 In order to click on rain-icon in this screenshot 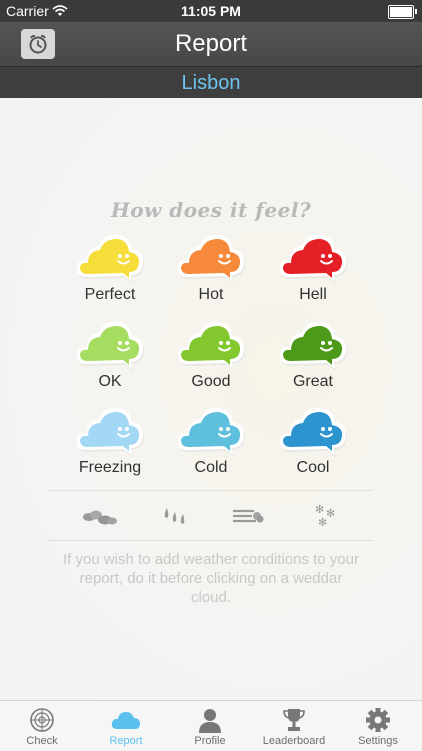, I will do `click(174, 516)`.